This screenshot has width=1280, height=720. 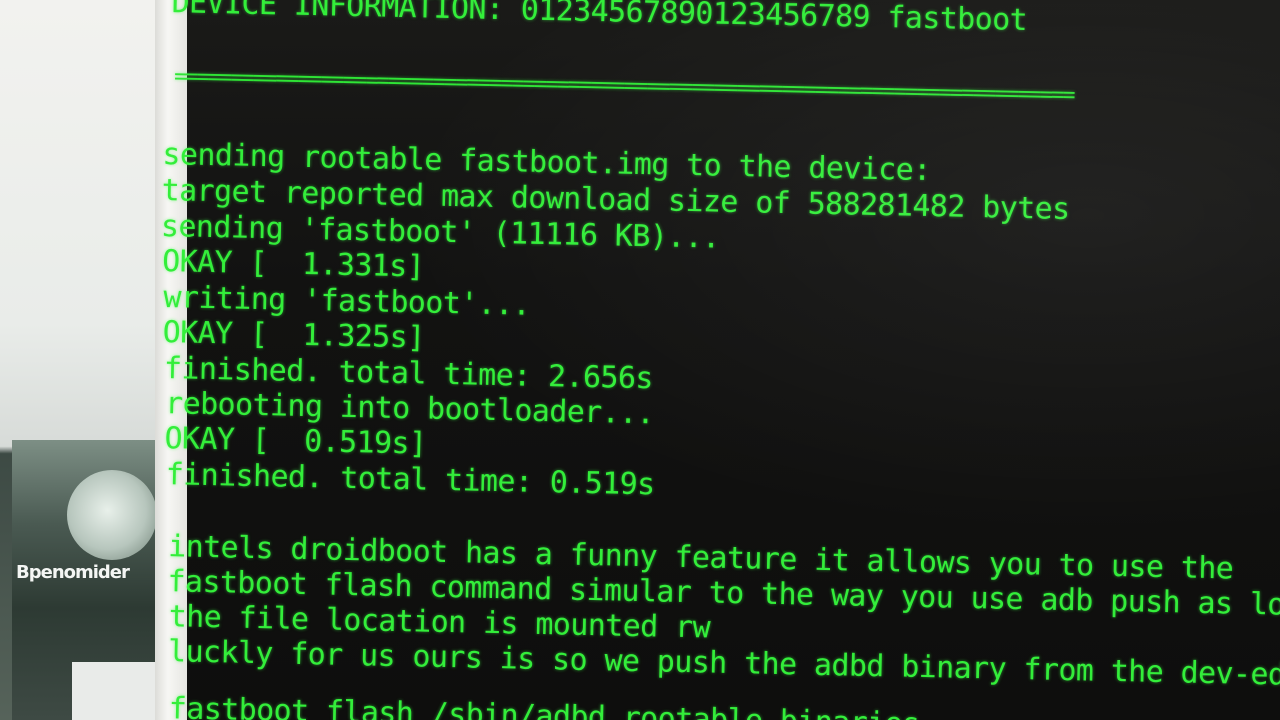 I want to click on output-line: OKAY [ 1.331s], so click(x=293, y=264).